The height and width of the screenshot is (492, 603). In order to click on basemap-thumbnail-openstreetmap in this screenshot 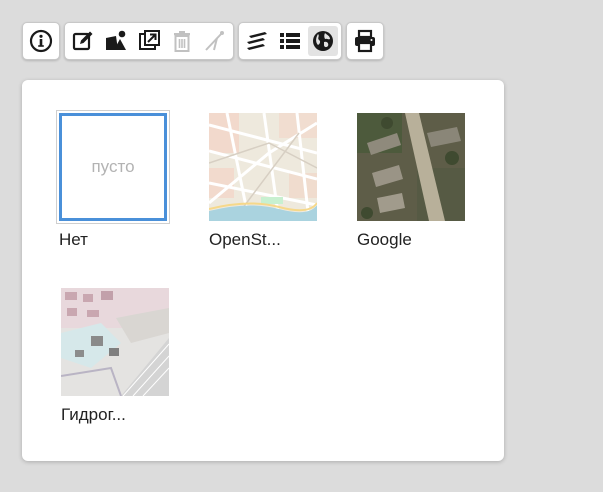, I will do `click(263, 167)`.